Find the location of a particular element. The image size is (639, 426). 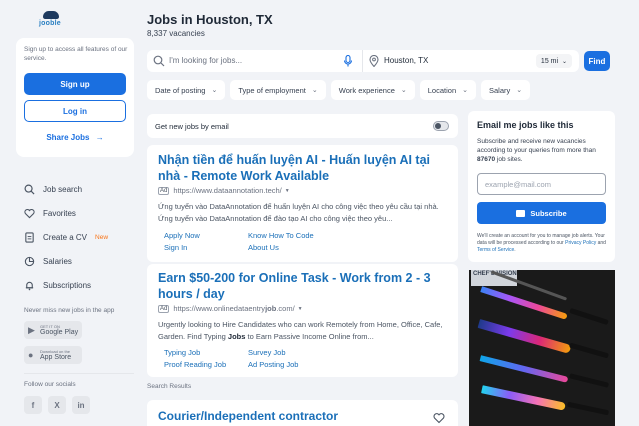

ad-sitelink: Typing Job is located at coordinates (206, 353).